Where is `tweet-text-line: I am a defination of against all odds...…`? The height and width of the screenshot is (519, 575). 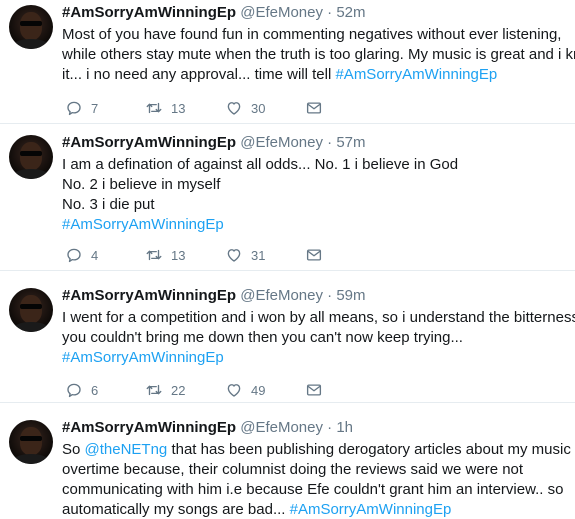
tweet-text-line: I am a defination of against all odds...… is located at coordinates (260, 164).